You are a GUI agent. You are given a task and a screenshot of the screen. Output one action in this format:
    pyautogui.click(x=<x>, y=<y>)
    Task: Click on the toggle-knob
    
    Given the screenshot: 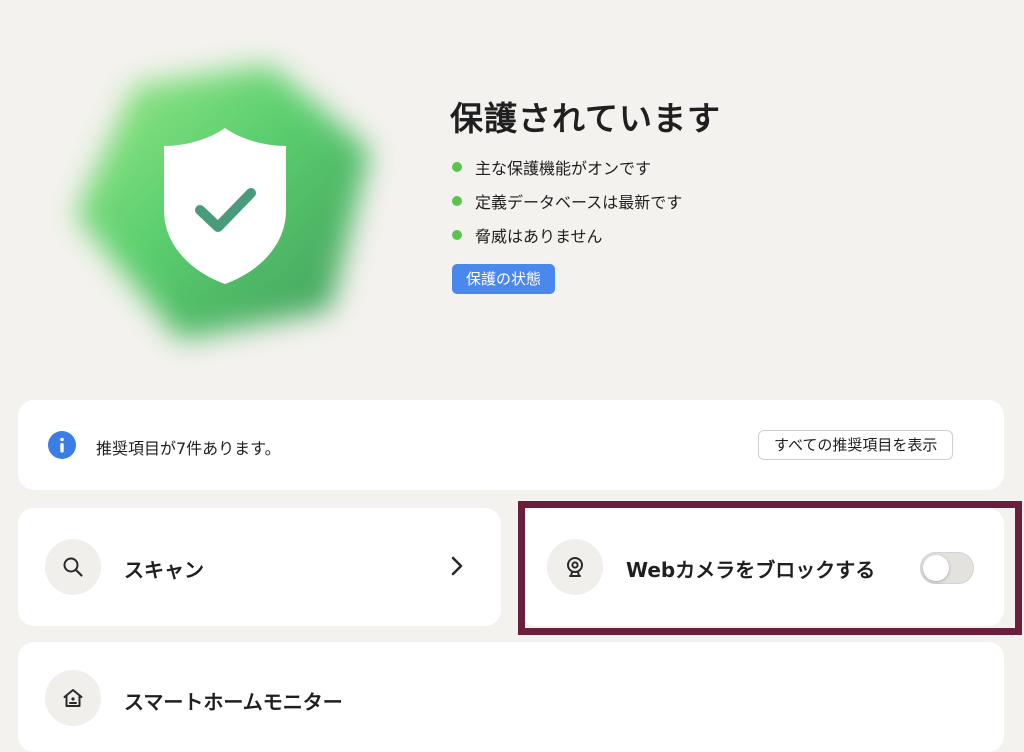 What is the action you would take?
    pyautogui.click(x=936, y=568)
    